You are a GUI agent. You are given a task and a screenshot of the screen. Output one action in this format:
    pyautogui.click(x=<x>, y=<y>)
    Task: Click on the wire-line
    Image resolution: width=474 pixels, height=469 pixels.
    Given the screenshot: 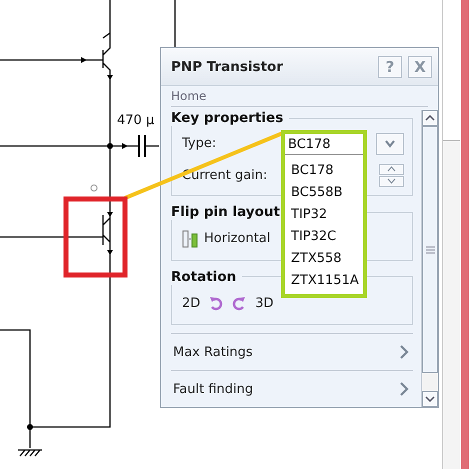 What is the action you would take?
    pyautogui.click(x=175, y=23)
    